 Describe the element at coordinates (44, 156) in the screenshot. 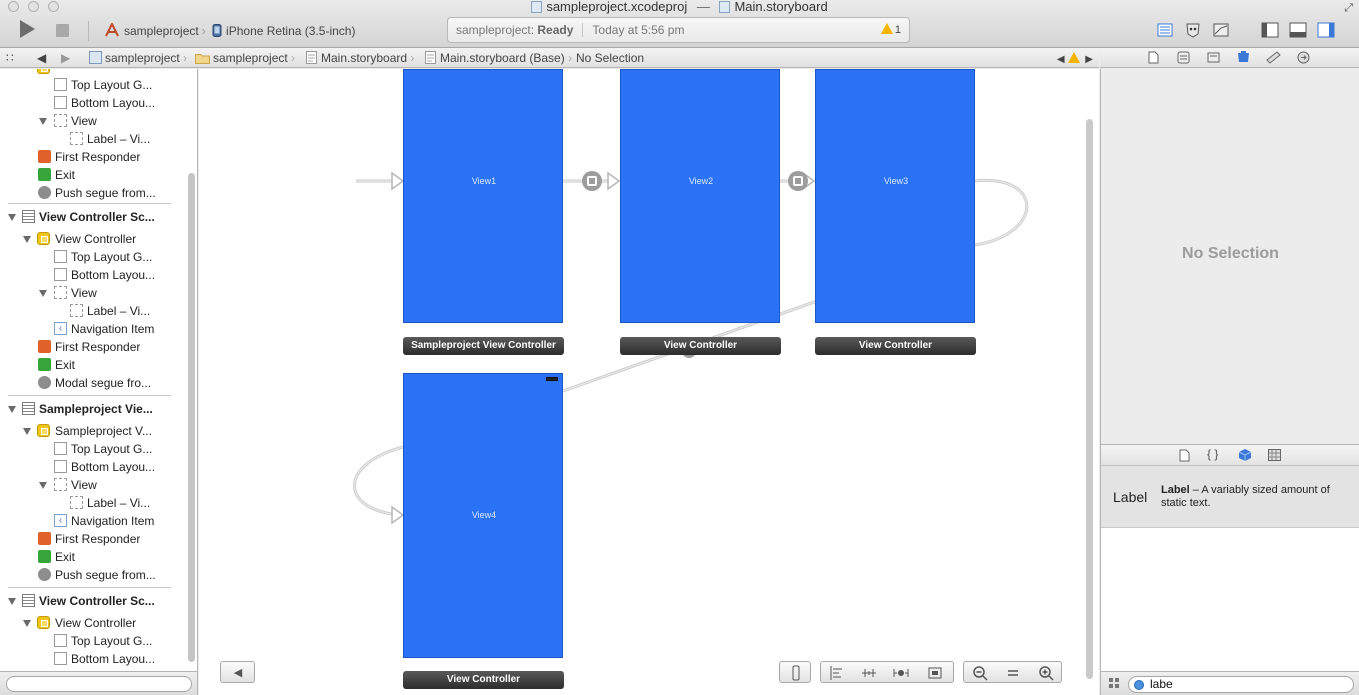

I see `first-responder-icon` at that location.